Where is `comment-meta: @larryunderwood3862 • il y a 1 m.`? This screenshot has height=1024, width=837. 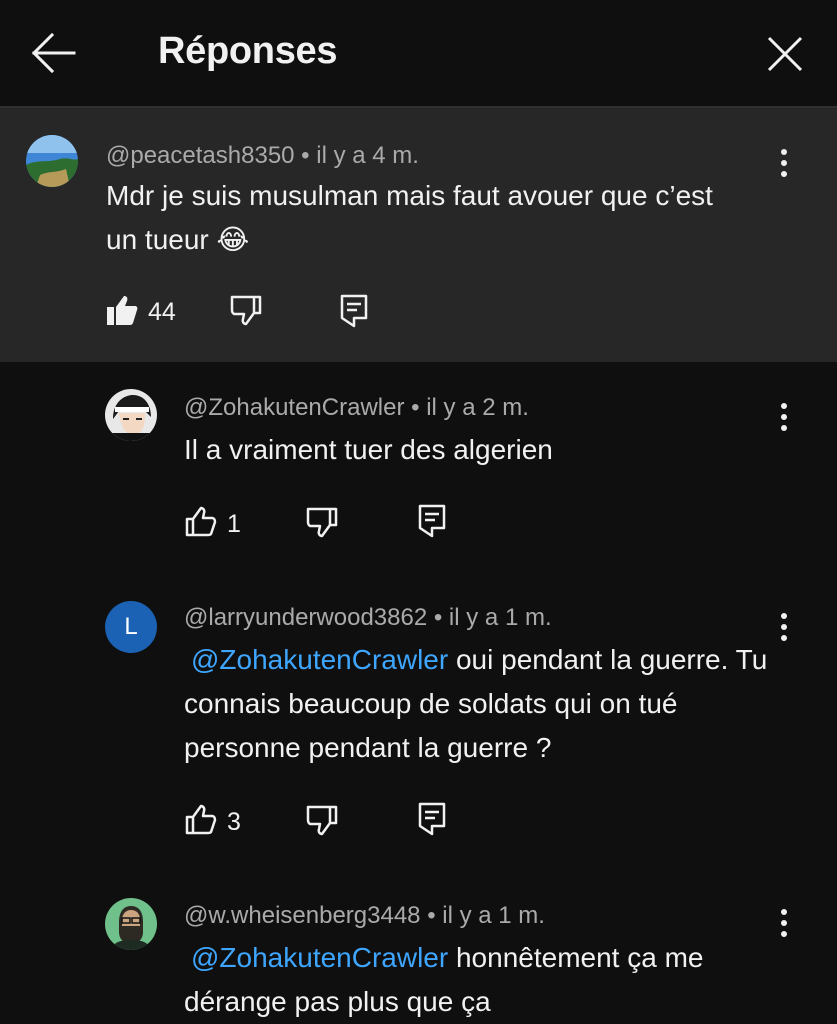 comment-meta: @larryunderwood3862 • il y a 1 m. is located at coordinates (368, 618).